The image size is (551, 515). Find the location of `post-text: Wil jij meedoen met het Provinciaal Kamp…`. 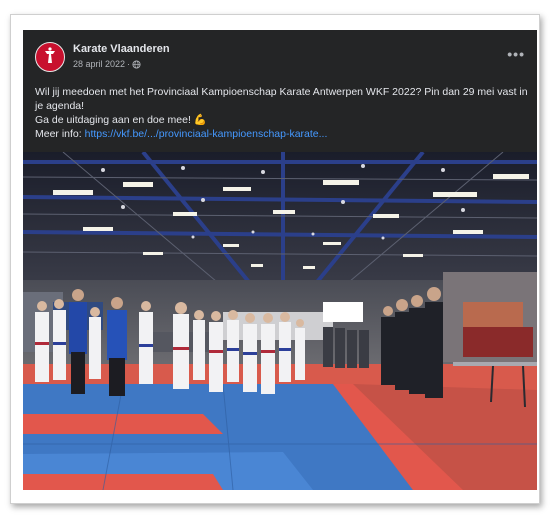

post-text: Wil jij meedoen met het Provinciaal Kamp… is located at coordinates (282, 113).